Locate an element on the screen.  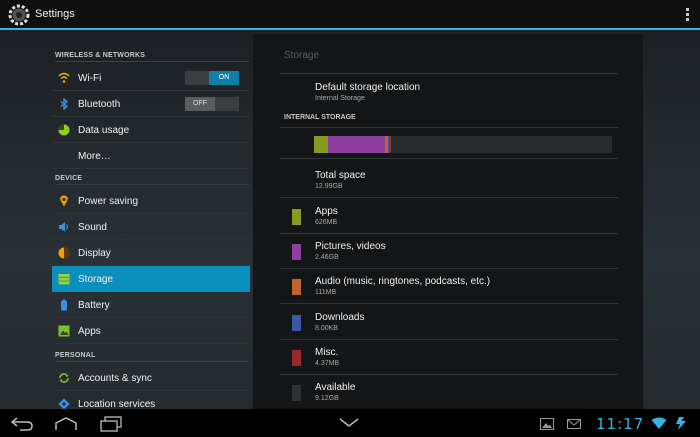
setting-label: Default storage location is located at coordinates (368, 87).